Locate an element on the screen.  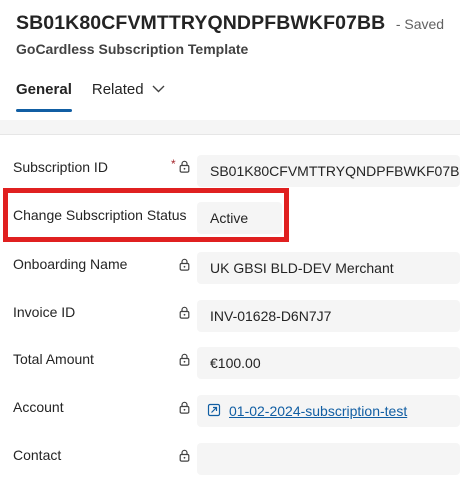
title-row: SB01K80CFVMTTRYQNDPFBWKF07BB - Saved is located at coordinates (230, 23).